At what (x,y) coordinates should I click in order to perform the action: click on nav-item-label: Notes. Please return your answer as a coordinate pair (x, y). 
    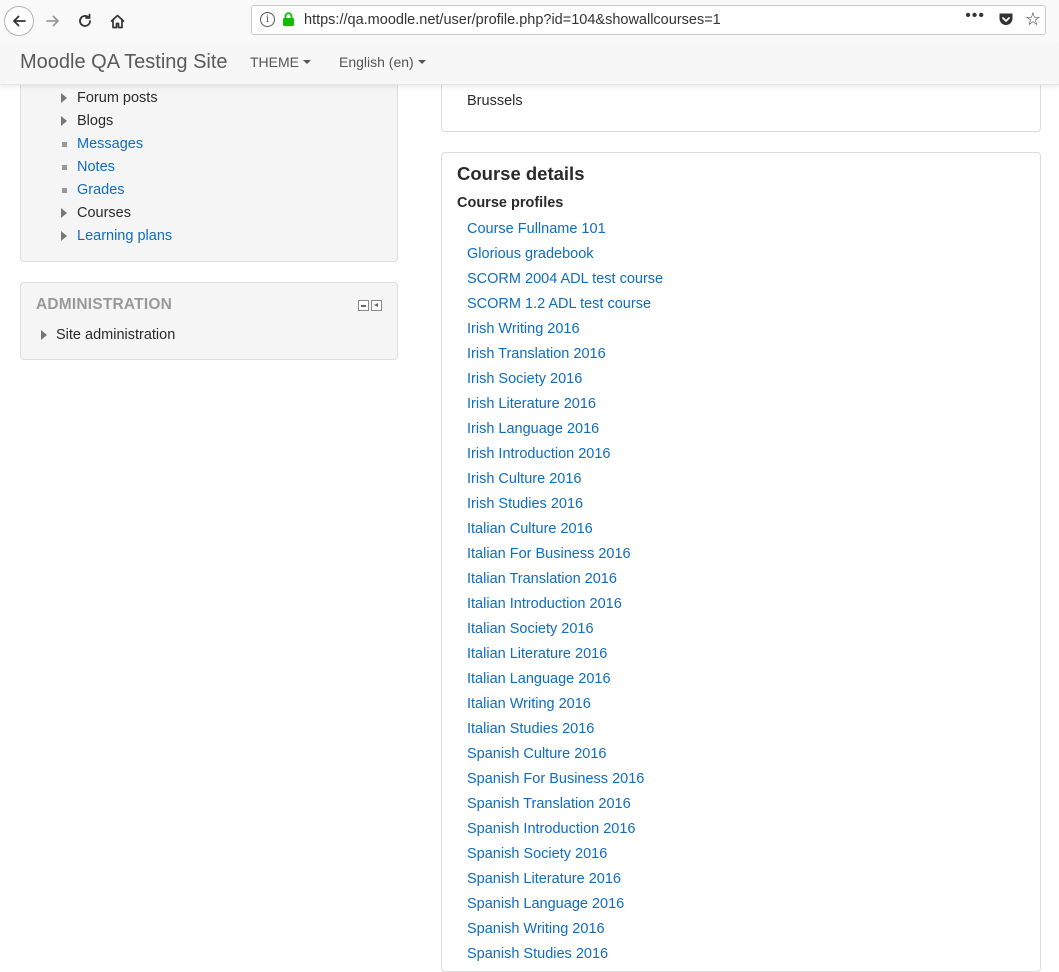
    Looking at the image, I should click on (96, 167).